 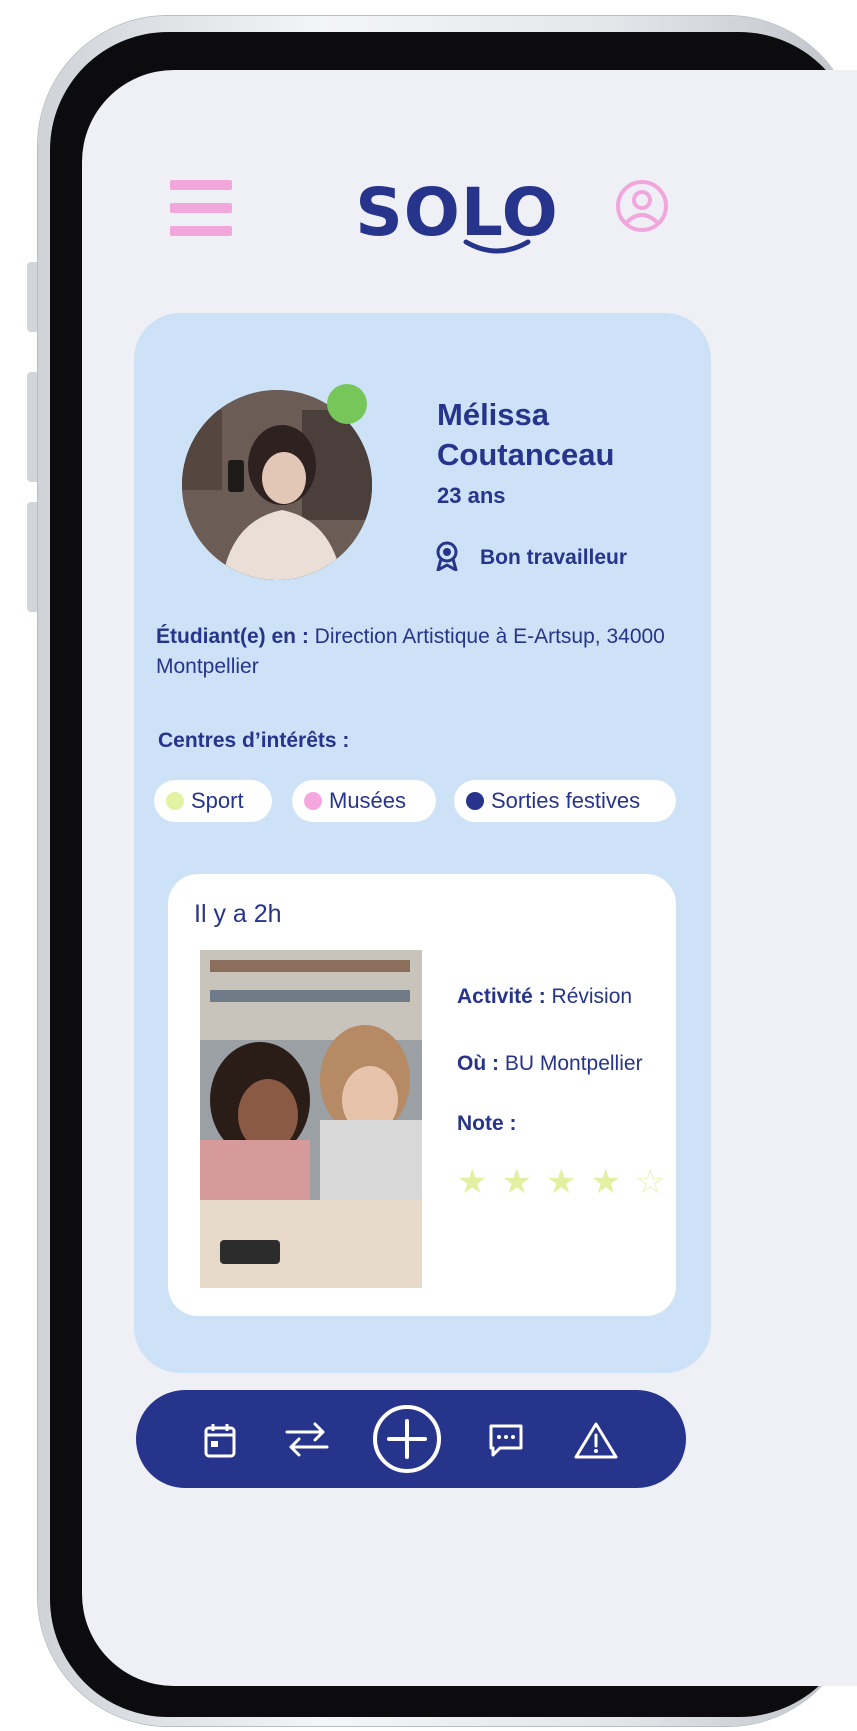 I want to click on user-age: 23 ans, so click(x=471, y=495).